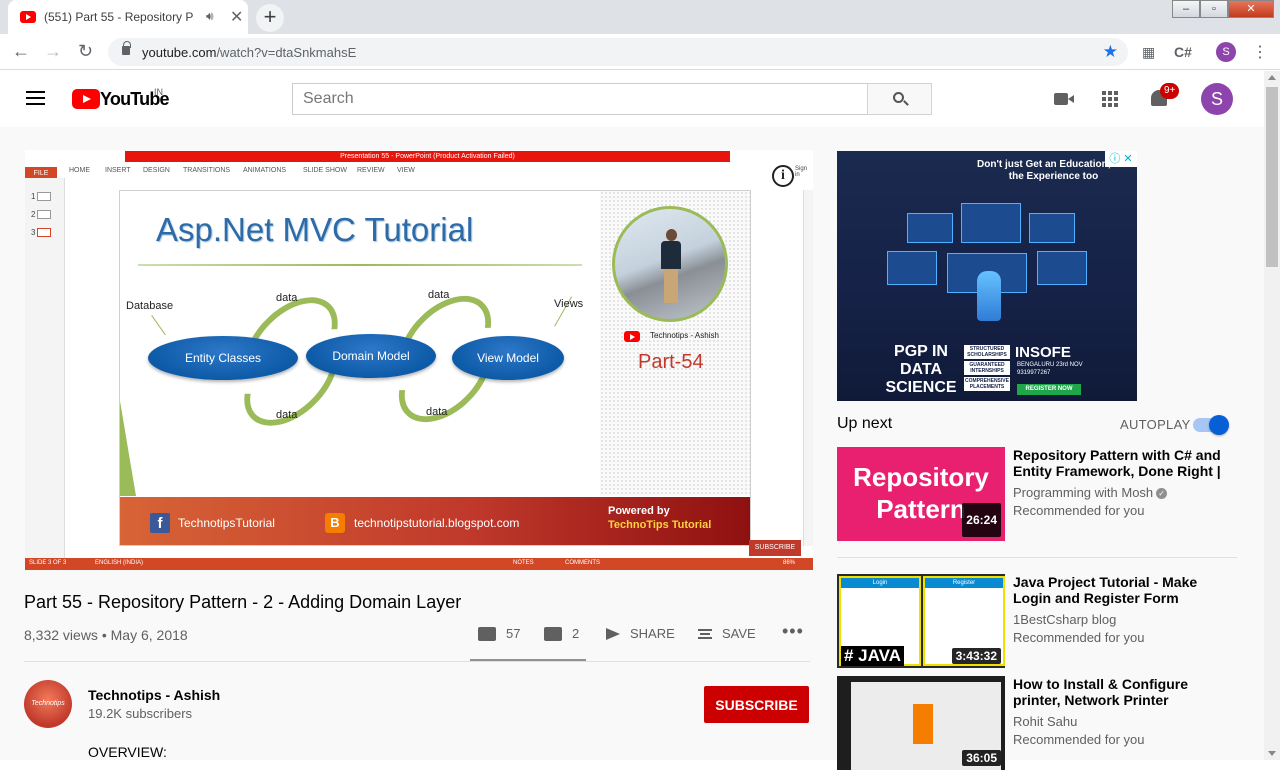 This screenshot has width=1280, height=770. I want to click on youtube-masthead: YouTube IN 9+ S, so click(632, 99).